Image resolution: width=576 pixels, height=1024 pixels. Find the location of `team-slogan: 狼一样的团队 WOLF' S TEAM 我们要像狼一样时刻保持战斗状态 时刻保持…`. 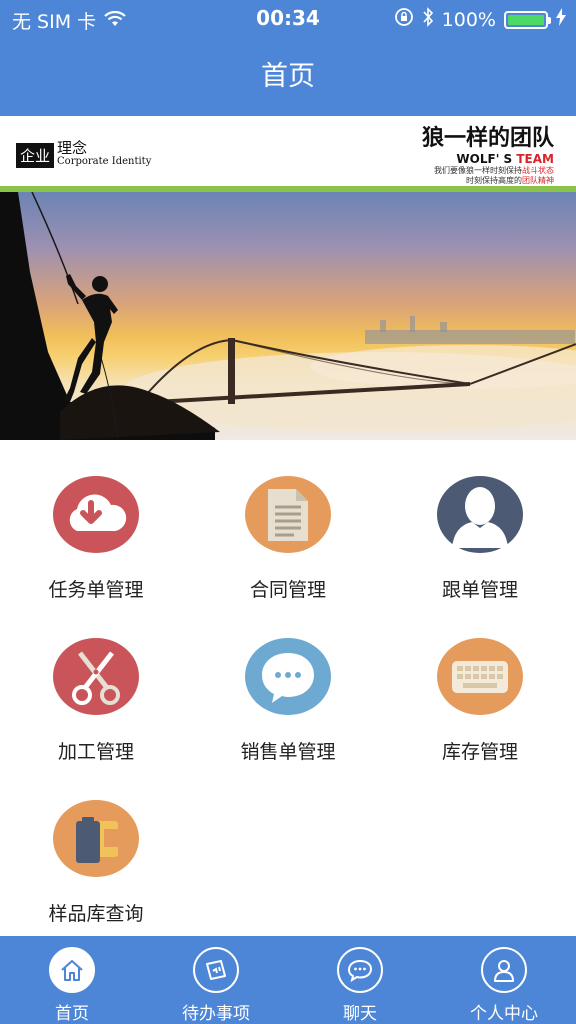

team-slogan: 狼一样的团队 WOLF' S TEAM 我们要像狼一样时刻保持战斗状态 时刻保持… is located at coordinates (488, 156).